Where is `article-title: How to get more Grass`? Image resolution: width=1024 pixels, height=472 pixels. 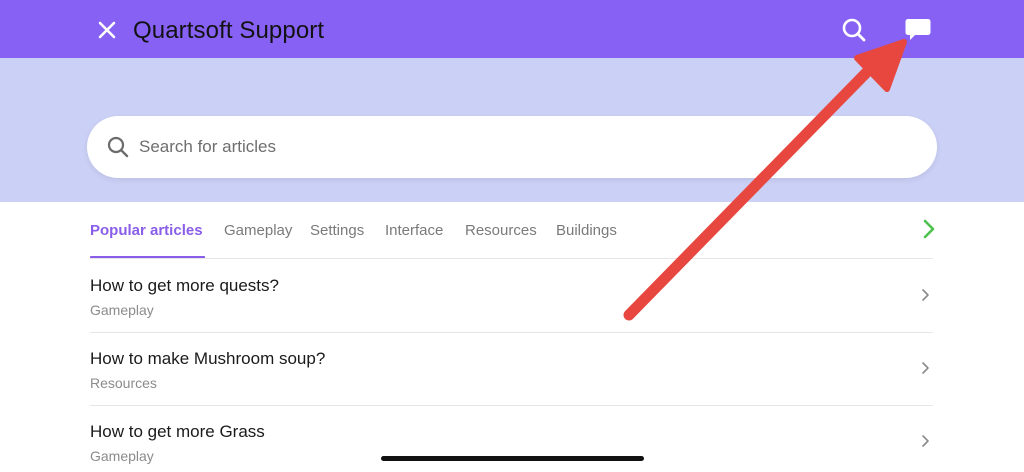
article-title: How to get more Grass is located at coordinates (177, 431).